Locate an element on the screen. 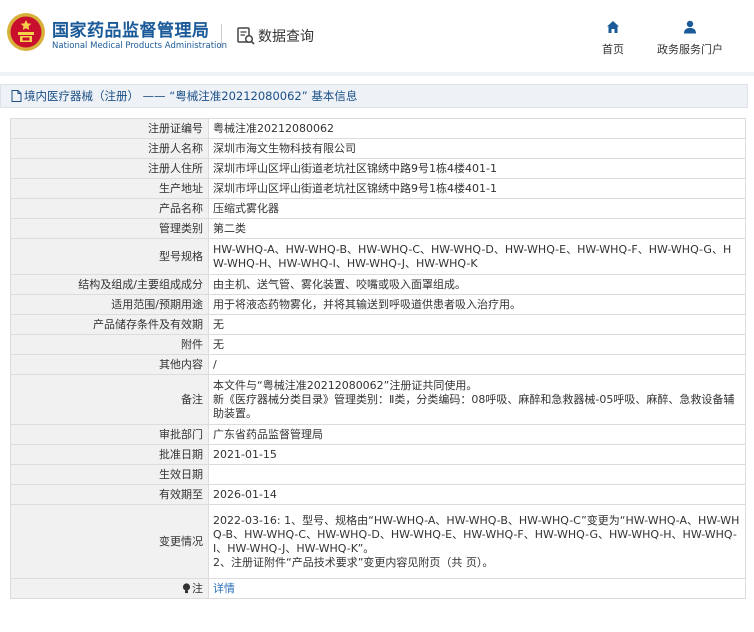 The image size is (754, 632). nav-home-label: 首页 is located at coordinates (613, 49).